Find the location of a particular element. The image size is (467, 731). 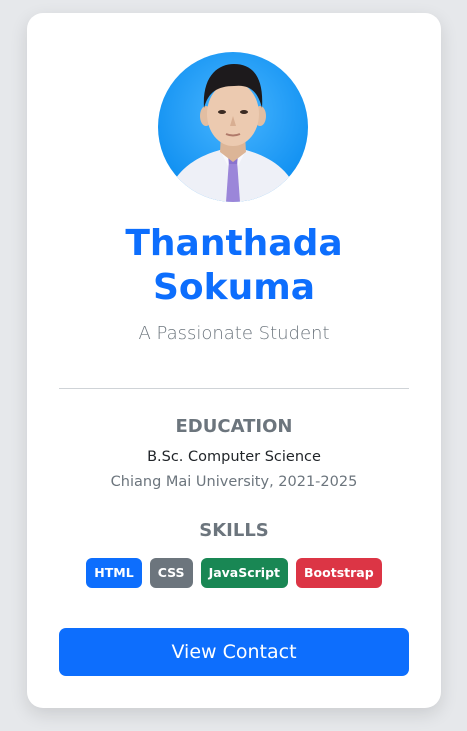

section-divider is located at coordinates (234, 388).